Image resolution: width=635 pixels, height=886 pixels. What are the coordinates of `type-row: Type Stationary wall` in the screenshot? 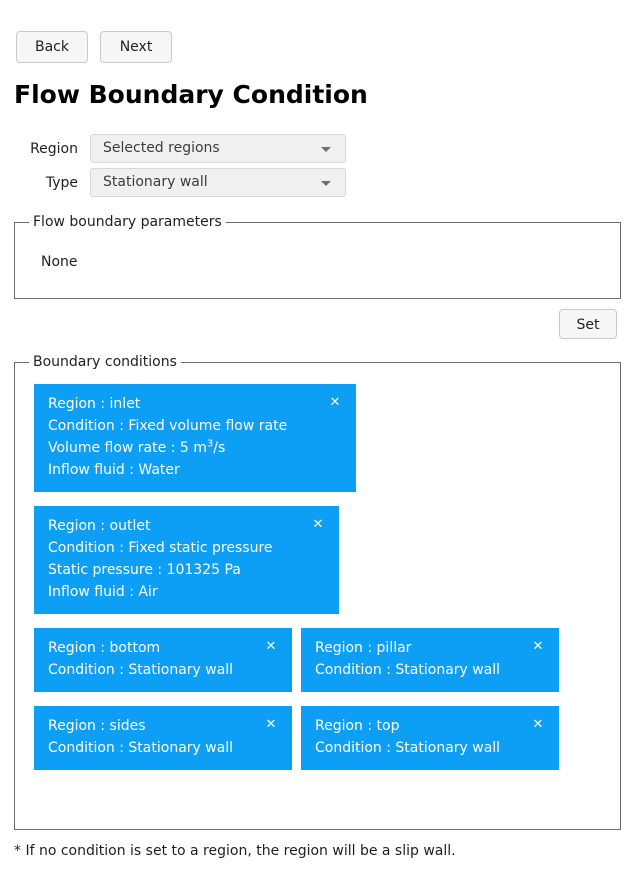 It's located at (189, 182).